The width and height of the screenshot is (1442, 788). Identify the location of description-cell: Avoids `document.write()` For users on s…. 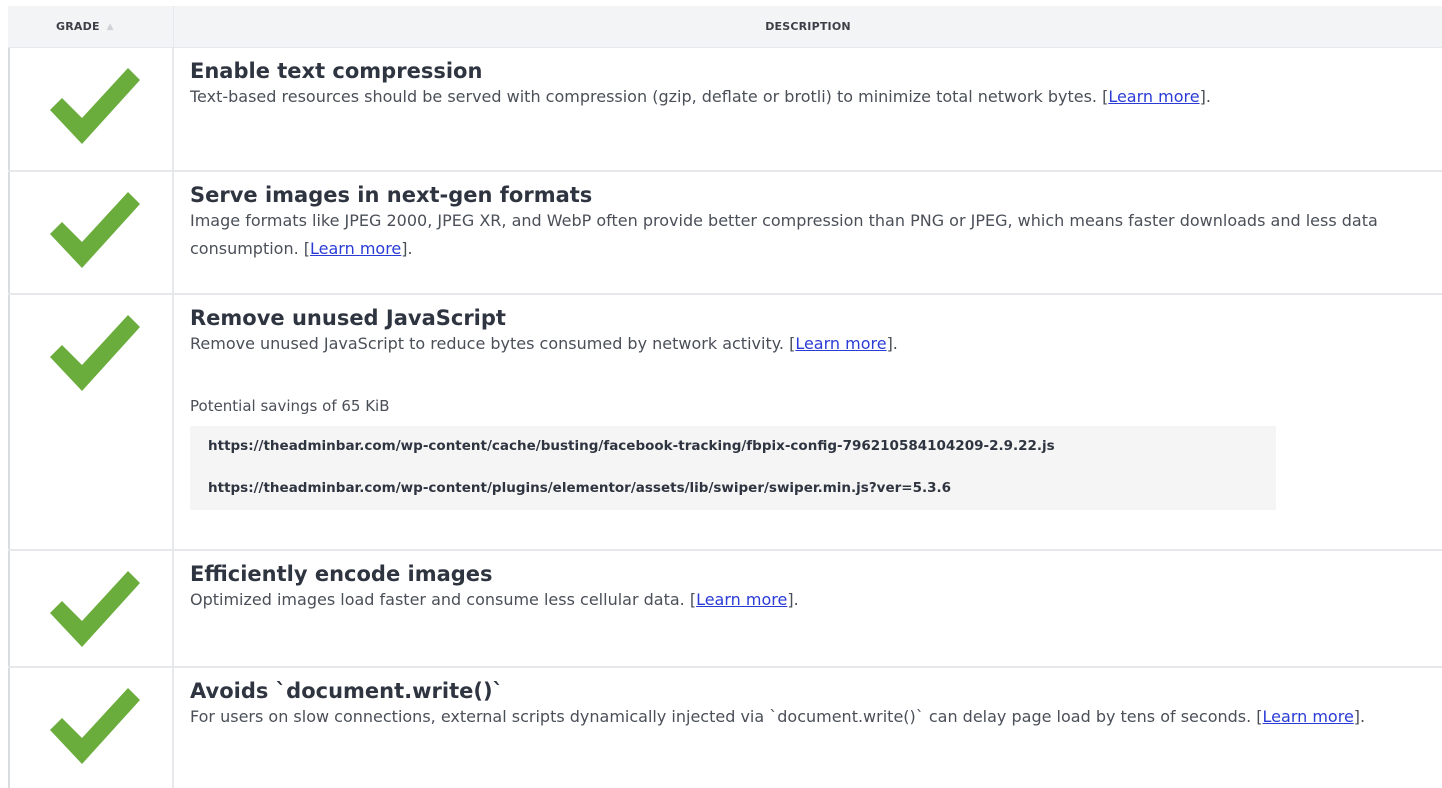
(808, 728).